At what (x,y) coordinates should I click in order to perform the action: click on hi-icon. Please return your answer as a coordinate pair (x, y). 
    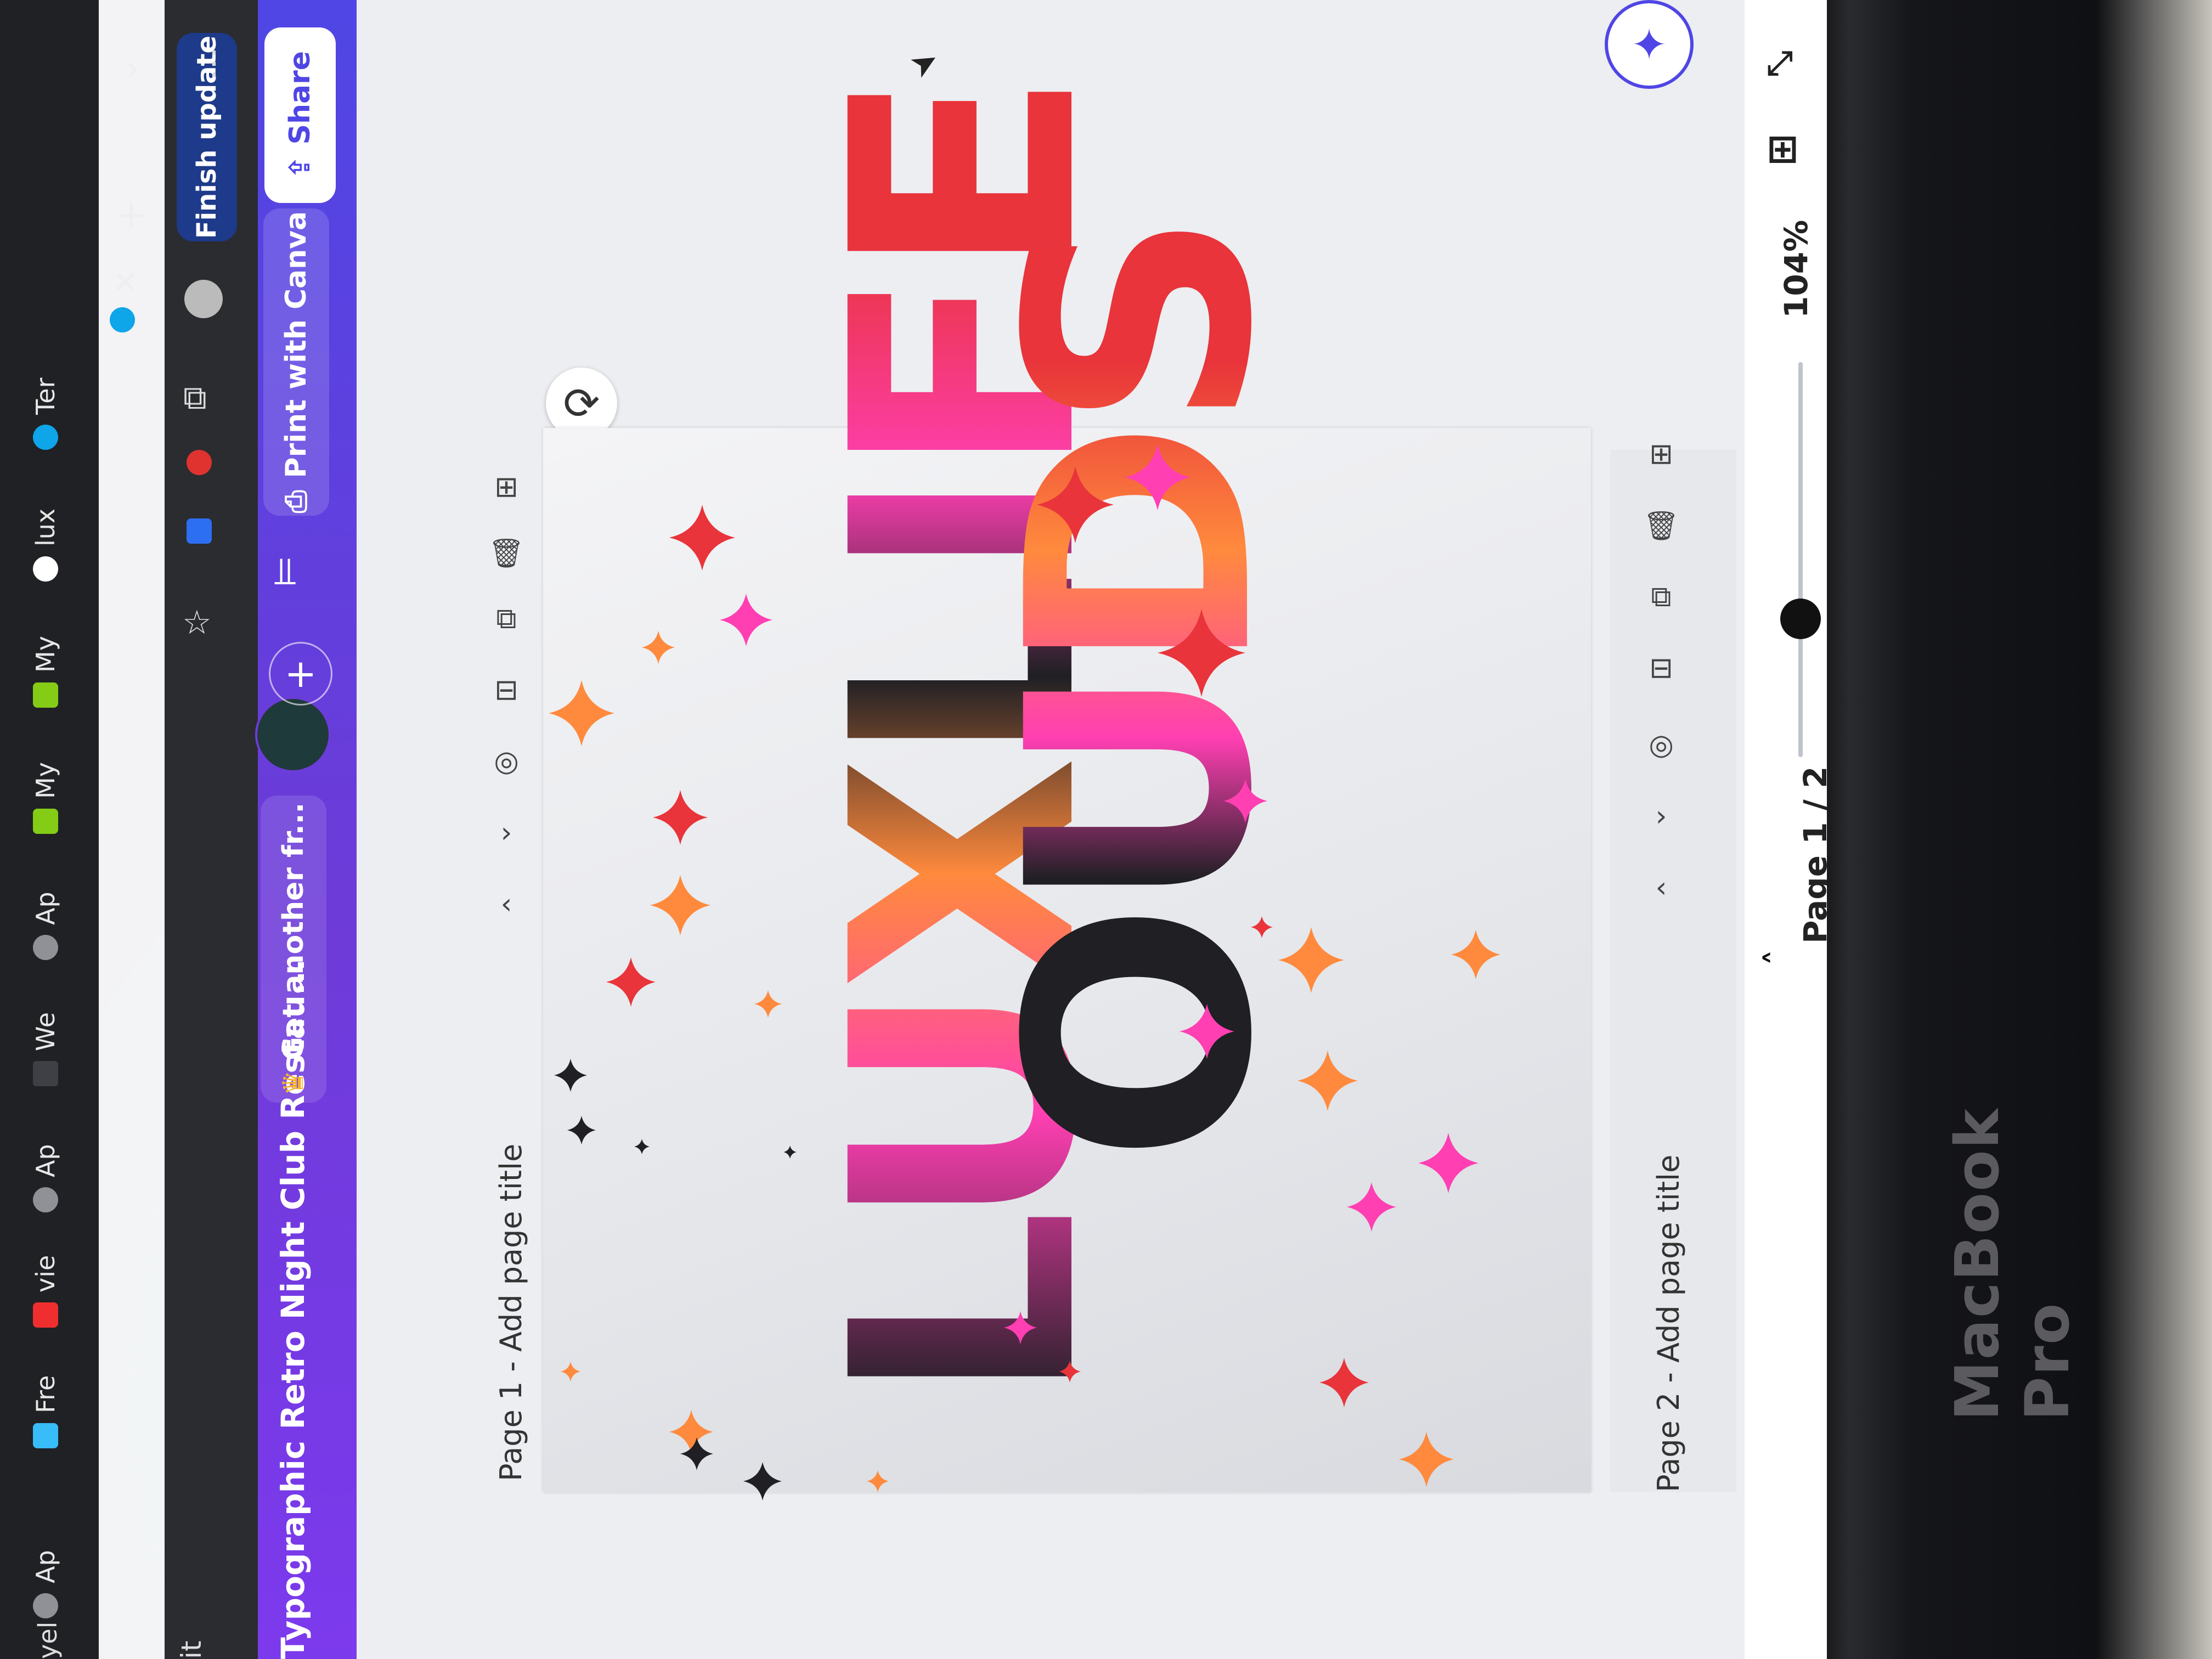
    Looking at the image, I should click on (46, 1073).